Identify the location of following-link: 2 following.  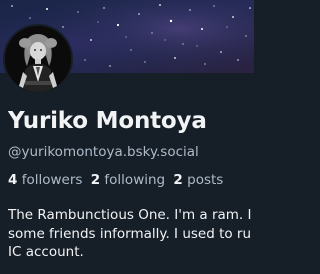
(128, 180).